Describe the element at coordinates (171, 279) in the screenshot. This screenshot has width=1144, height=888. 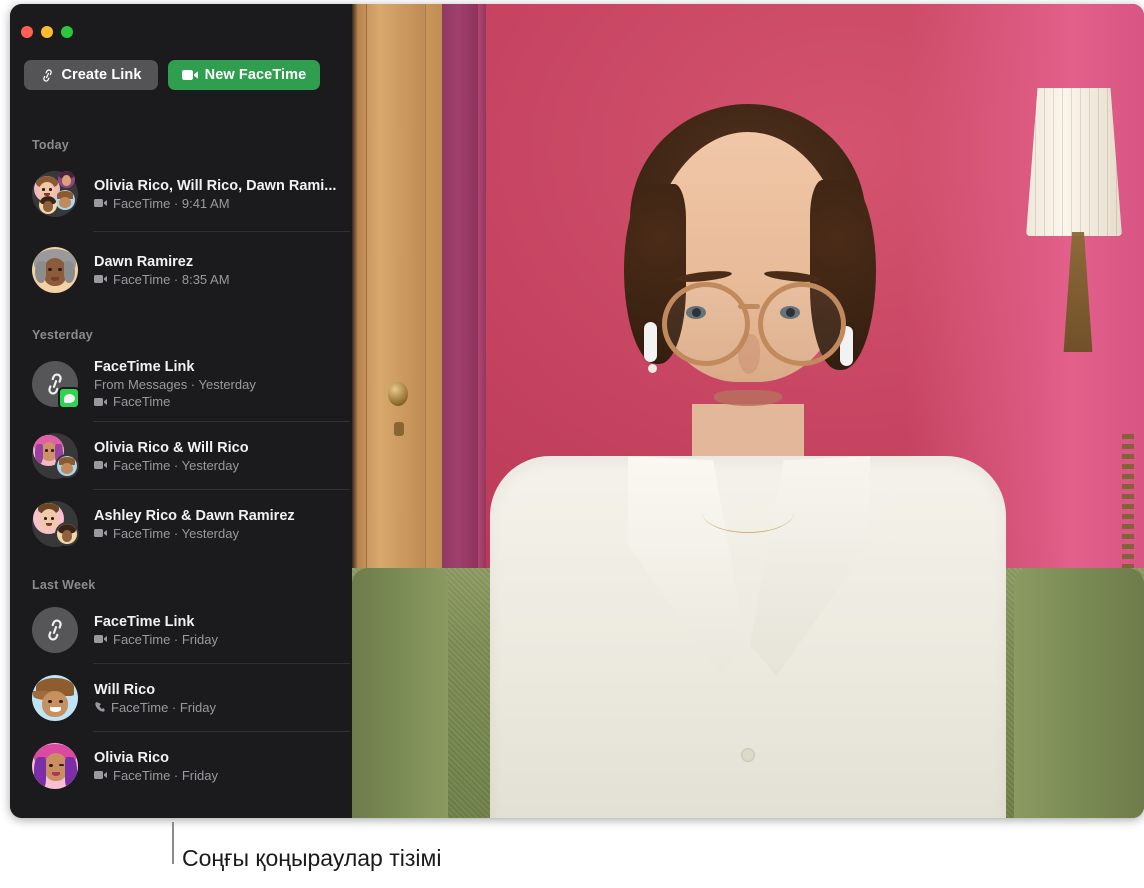
I see `list-item-meta: FaceTime · 8:35 AM` at that location.